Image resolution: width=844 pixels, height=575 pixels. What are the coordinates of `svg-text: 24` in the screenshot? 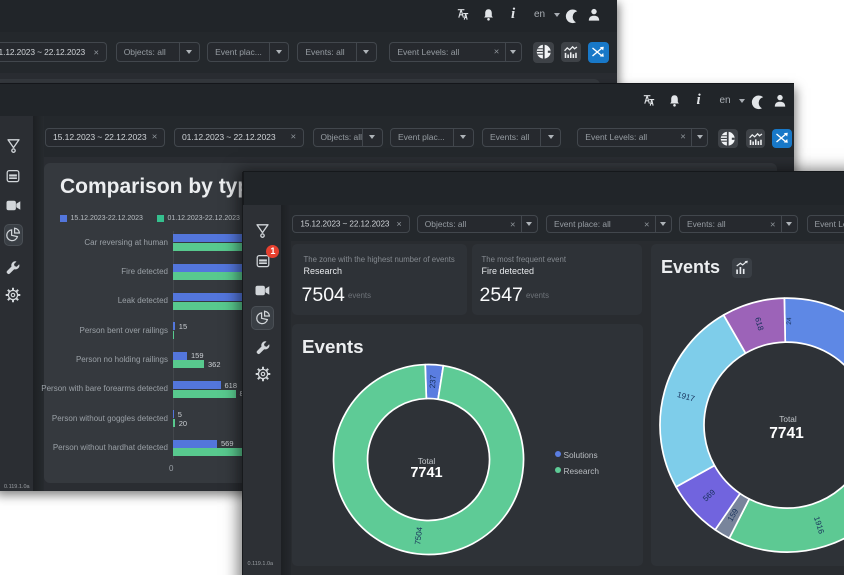 It's located at (789, 321).